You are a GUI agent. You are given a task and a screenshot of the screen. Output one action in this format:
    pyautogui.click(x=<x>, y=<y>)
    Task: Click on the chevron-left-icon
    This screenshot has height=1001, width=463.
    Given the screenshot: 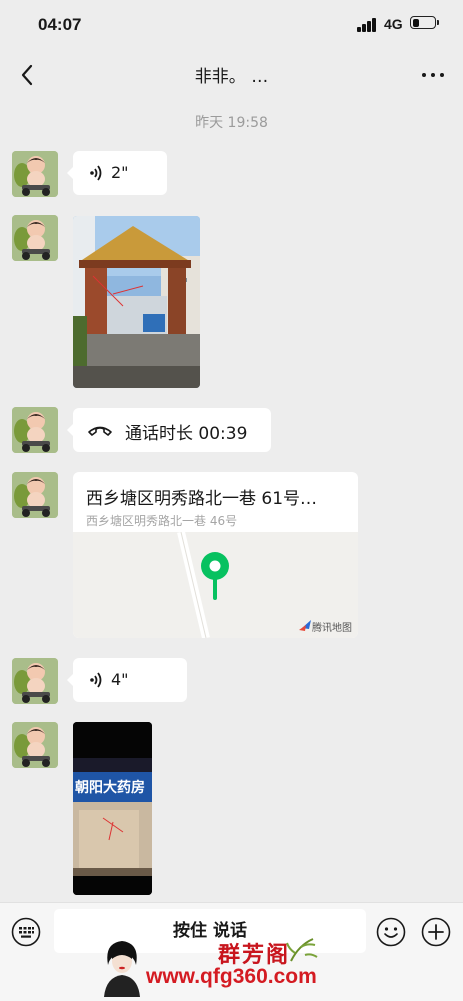 What is the action you would take?
    pyautogui.click(x=27, y=75)
    